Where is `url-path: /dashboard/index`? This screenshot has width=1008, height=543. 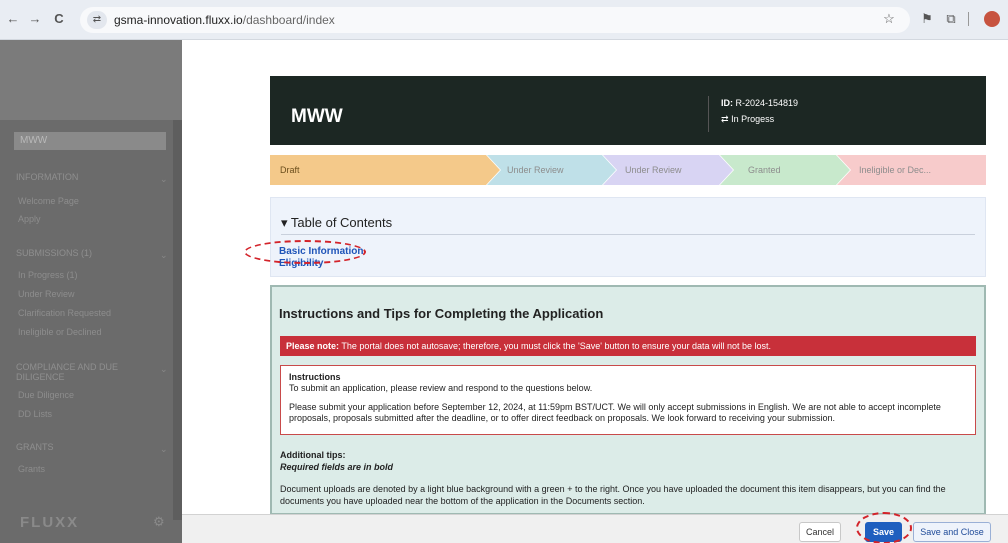 url-path: /dashboard/index is located at coordinates (288, 20).